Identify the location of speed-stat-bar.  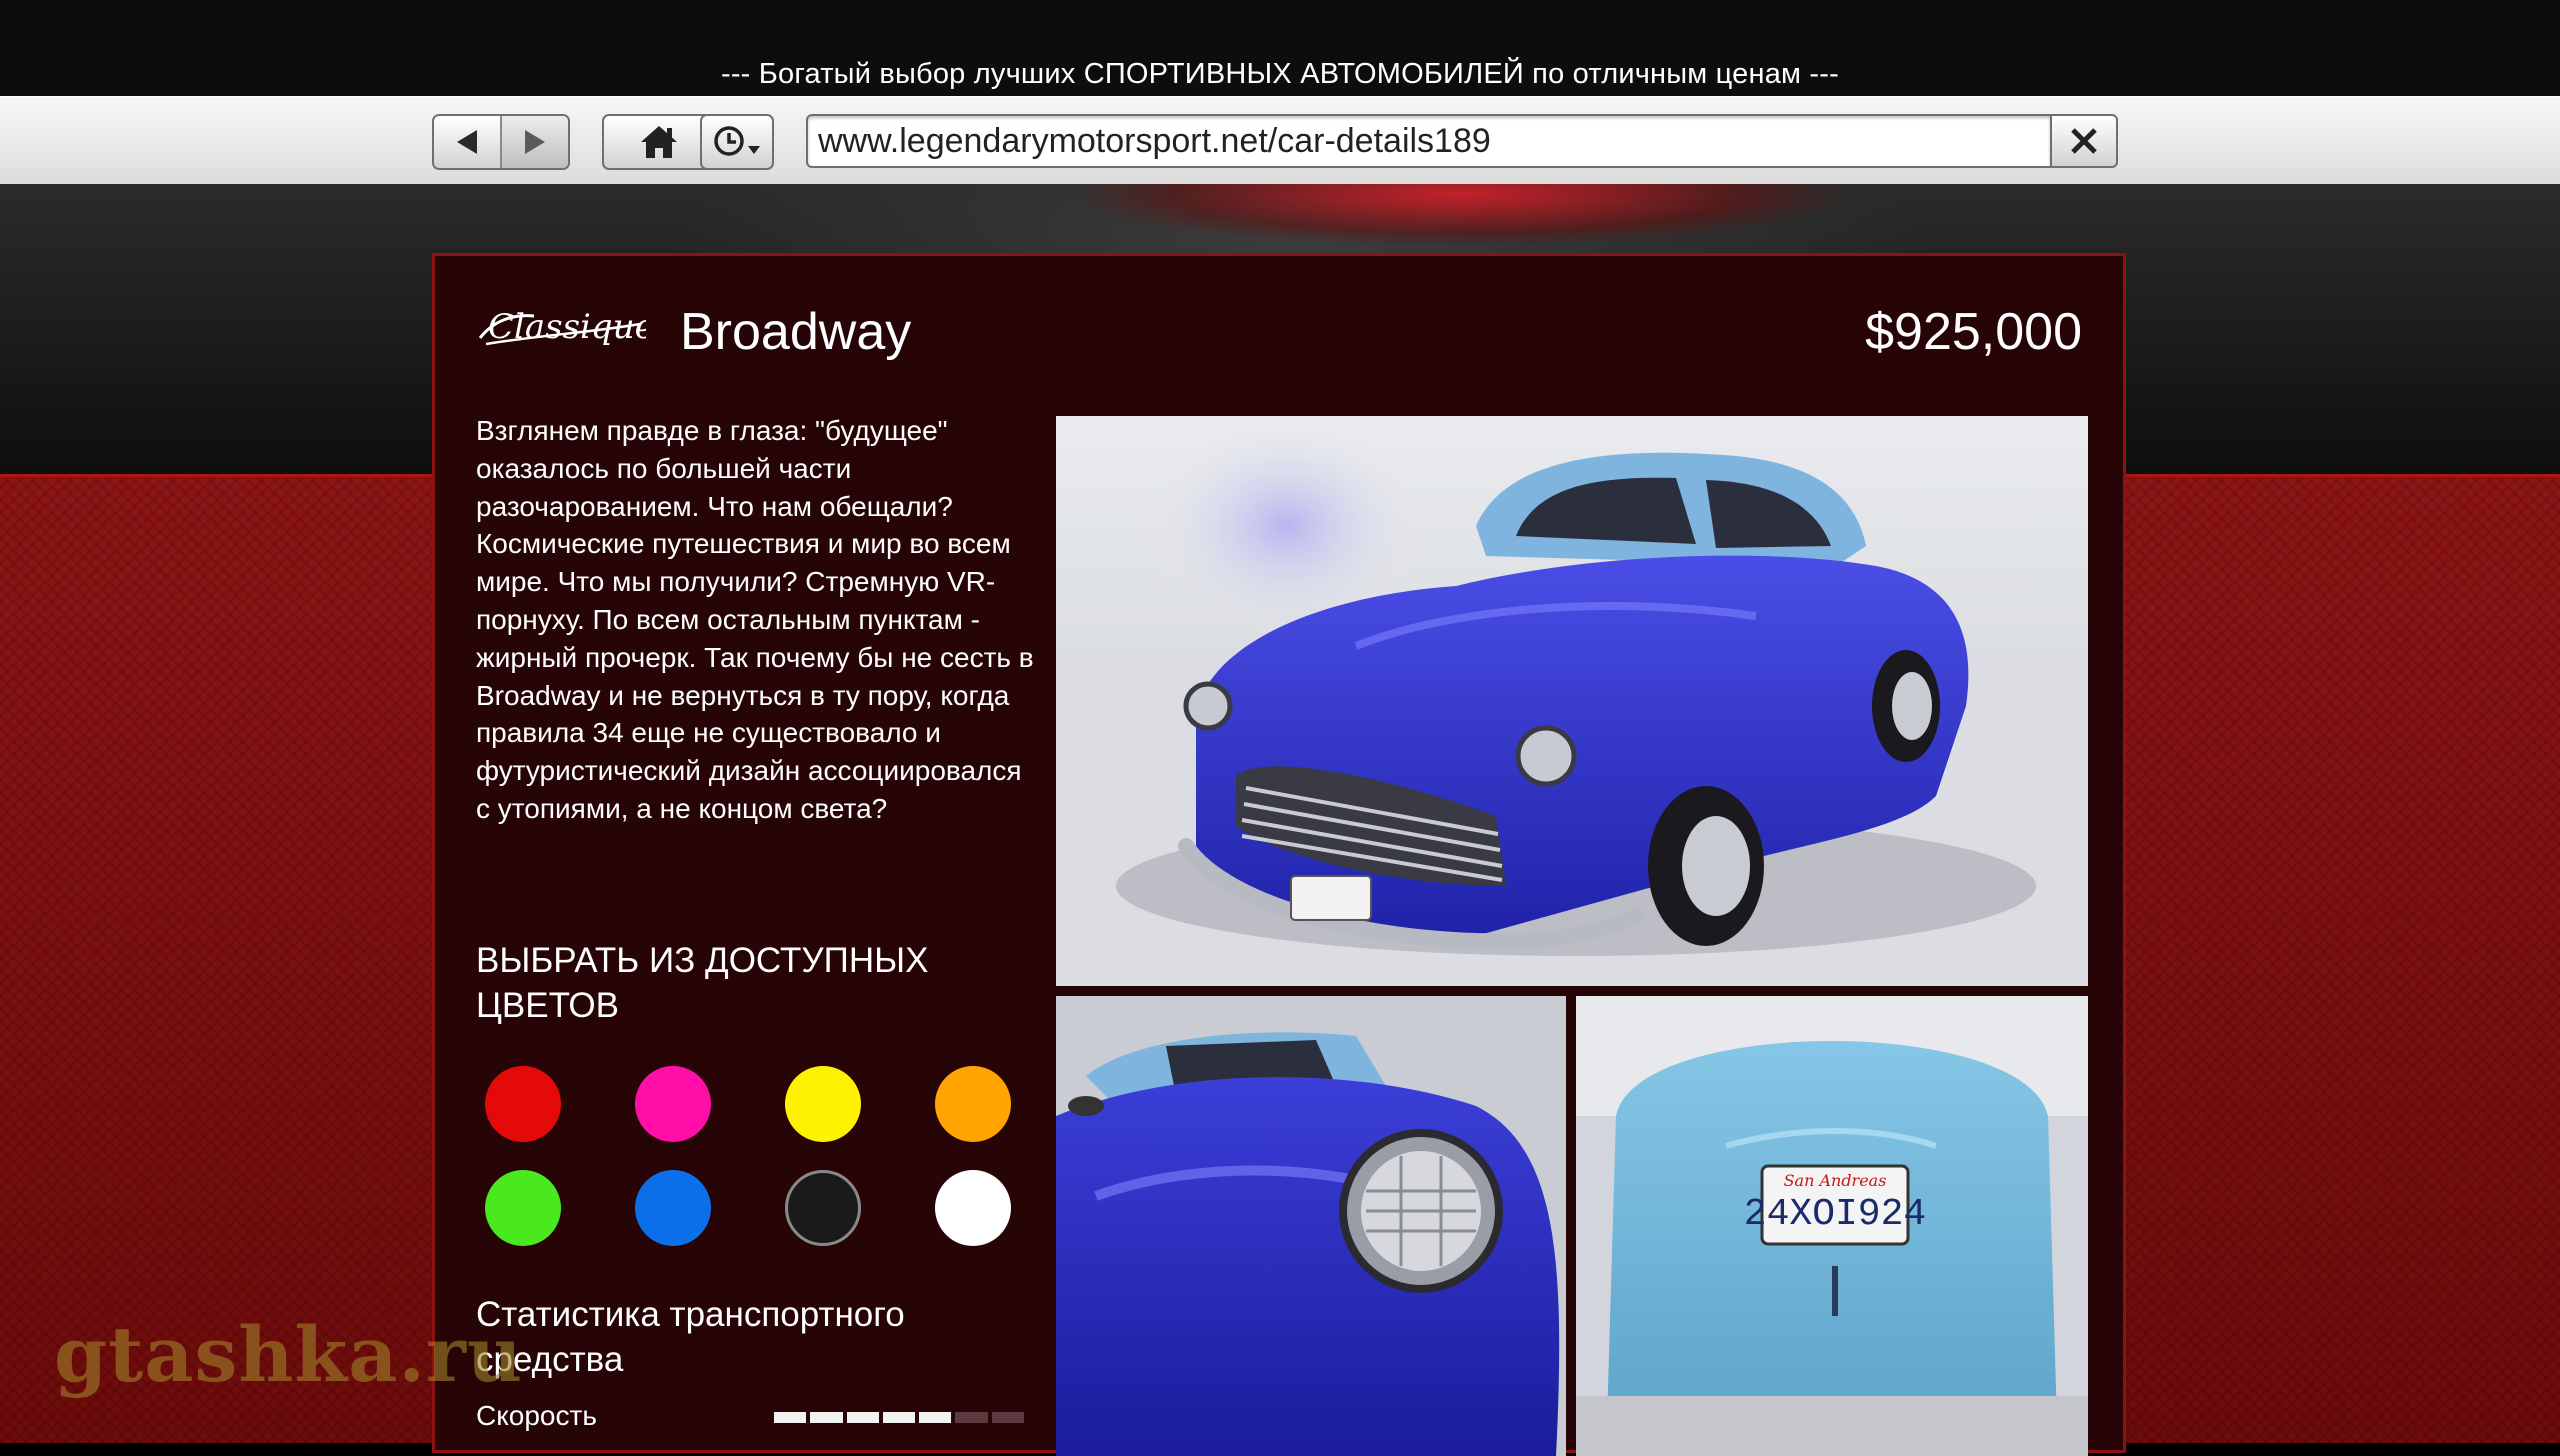
(899, 1417).